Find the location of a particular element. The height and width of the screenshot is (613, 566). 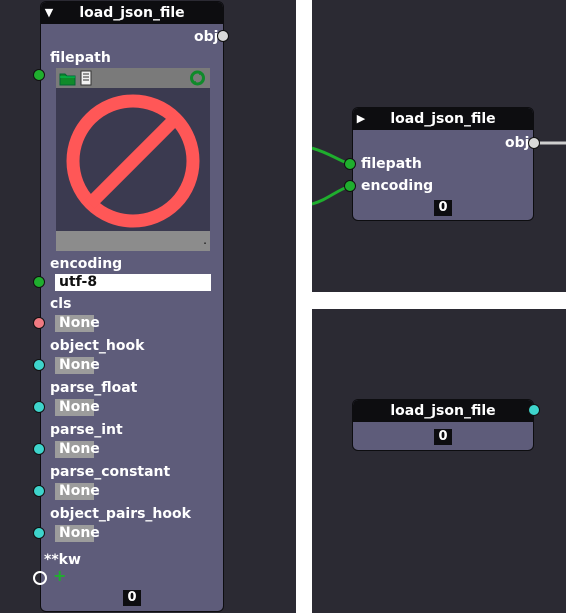

param-value-parse-int: None is located at coordinates (77, 449).